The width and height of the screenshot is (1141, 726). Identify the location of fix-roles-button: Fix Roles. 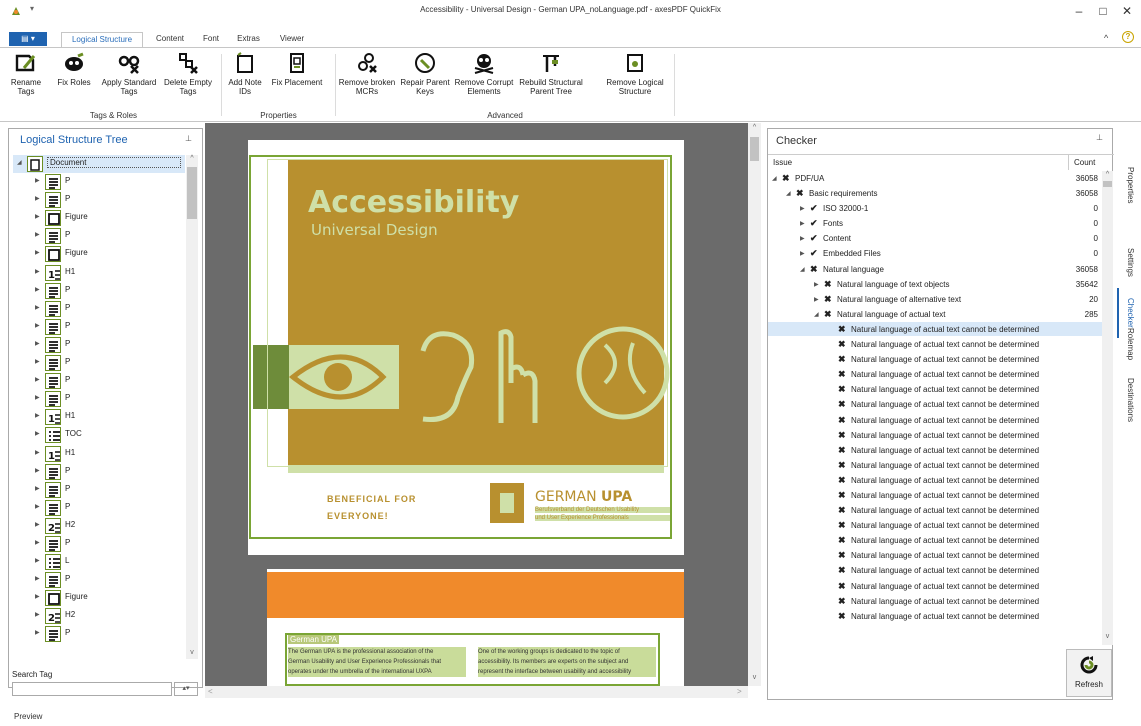
(74, 81).